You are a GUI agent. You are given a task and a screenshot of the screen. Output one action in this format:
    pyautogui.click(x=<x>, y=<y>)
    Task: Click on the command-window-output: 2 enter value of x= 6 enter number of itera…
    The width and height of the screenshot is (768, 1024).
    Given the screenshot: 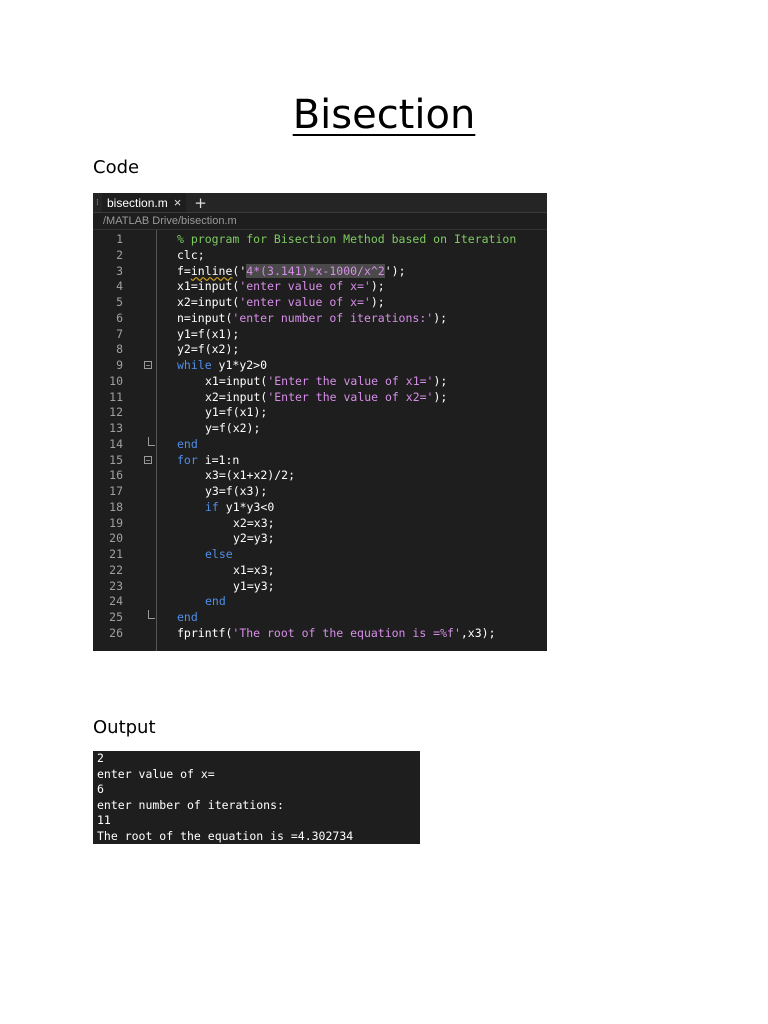 What is the action you would take?
    pyautogui.click(x=256, y=797)
    